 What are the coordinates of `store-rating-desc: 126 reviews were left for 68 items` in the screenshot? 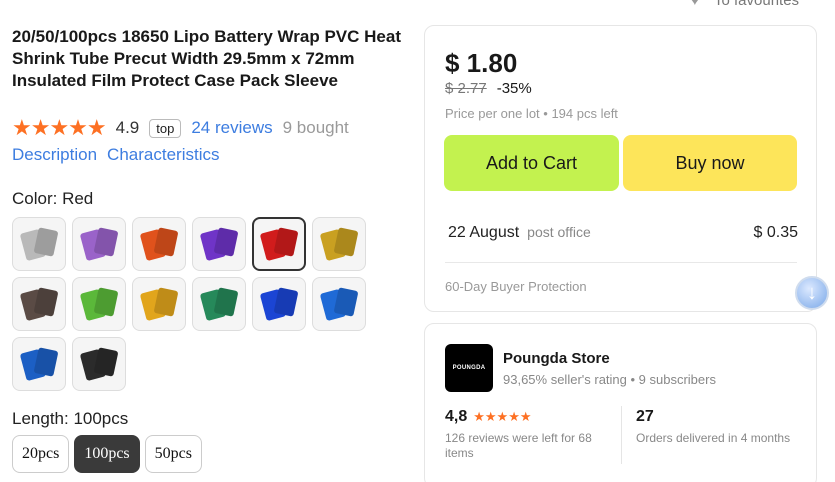 It's located at (518, 445).